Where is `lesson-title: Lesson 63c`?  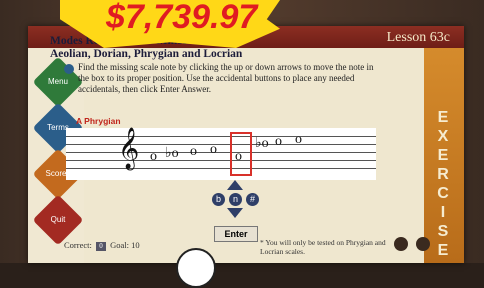
lesson-title: Lesson 63c is located at coordinates (418, 37).